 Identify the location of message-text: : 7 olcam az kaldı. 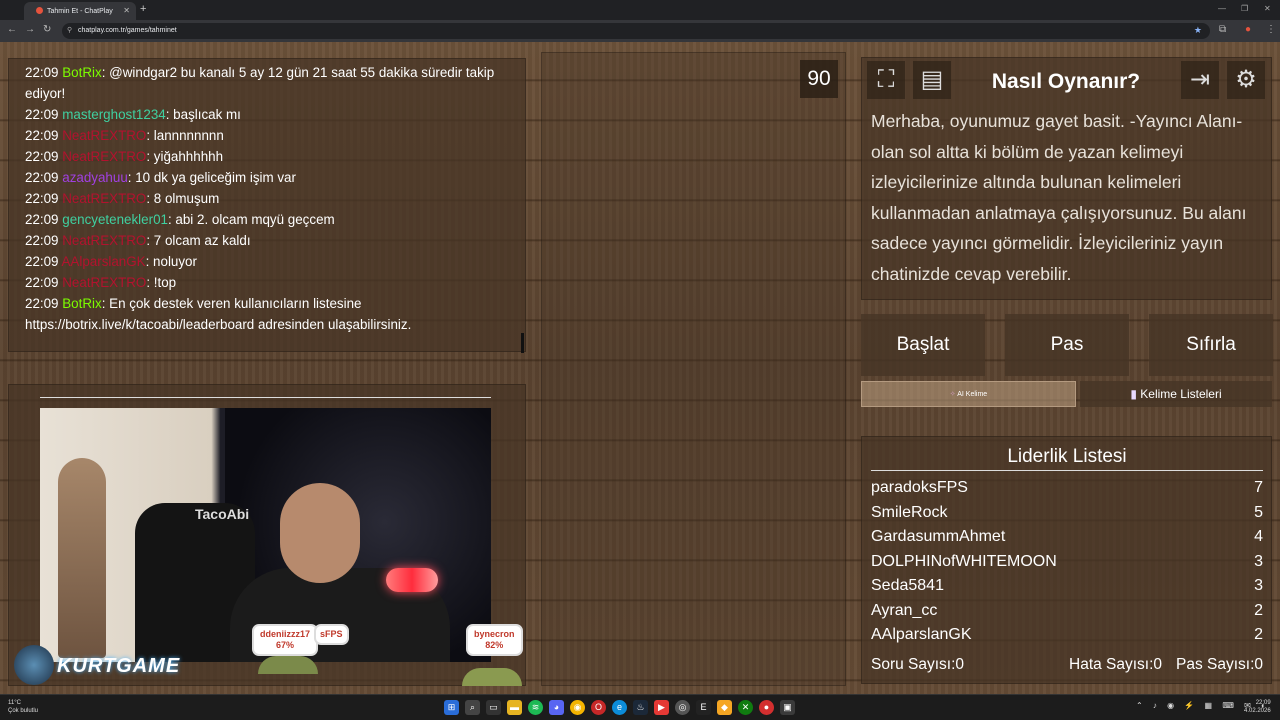
(198, 240).